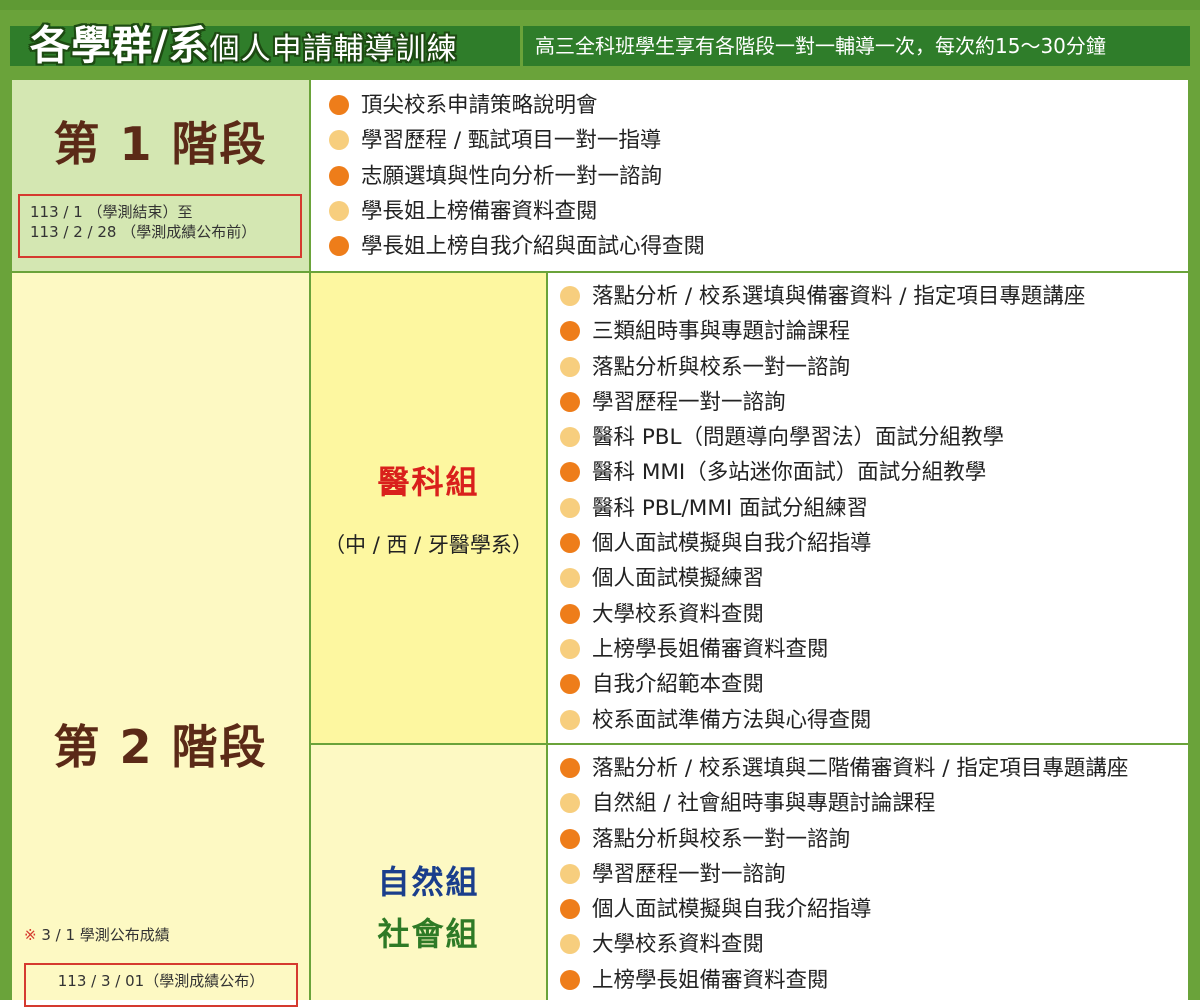 The image size is (1200, 1007). Describe the element at coordinates (428, 482) in the screenshot. I see `medical-group-name: 醫科組` at that location.